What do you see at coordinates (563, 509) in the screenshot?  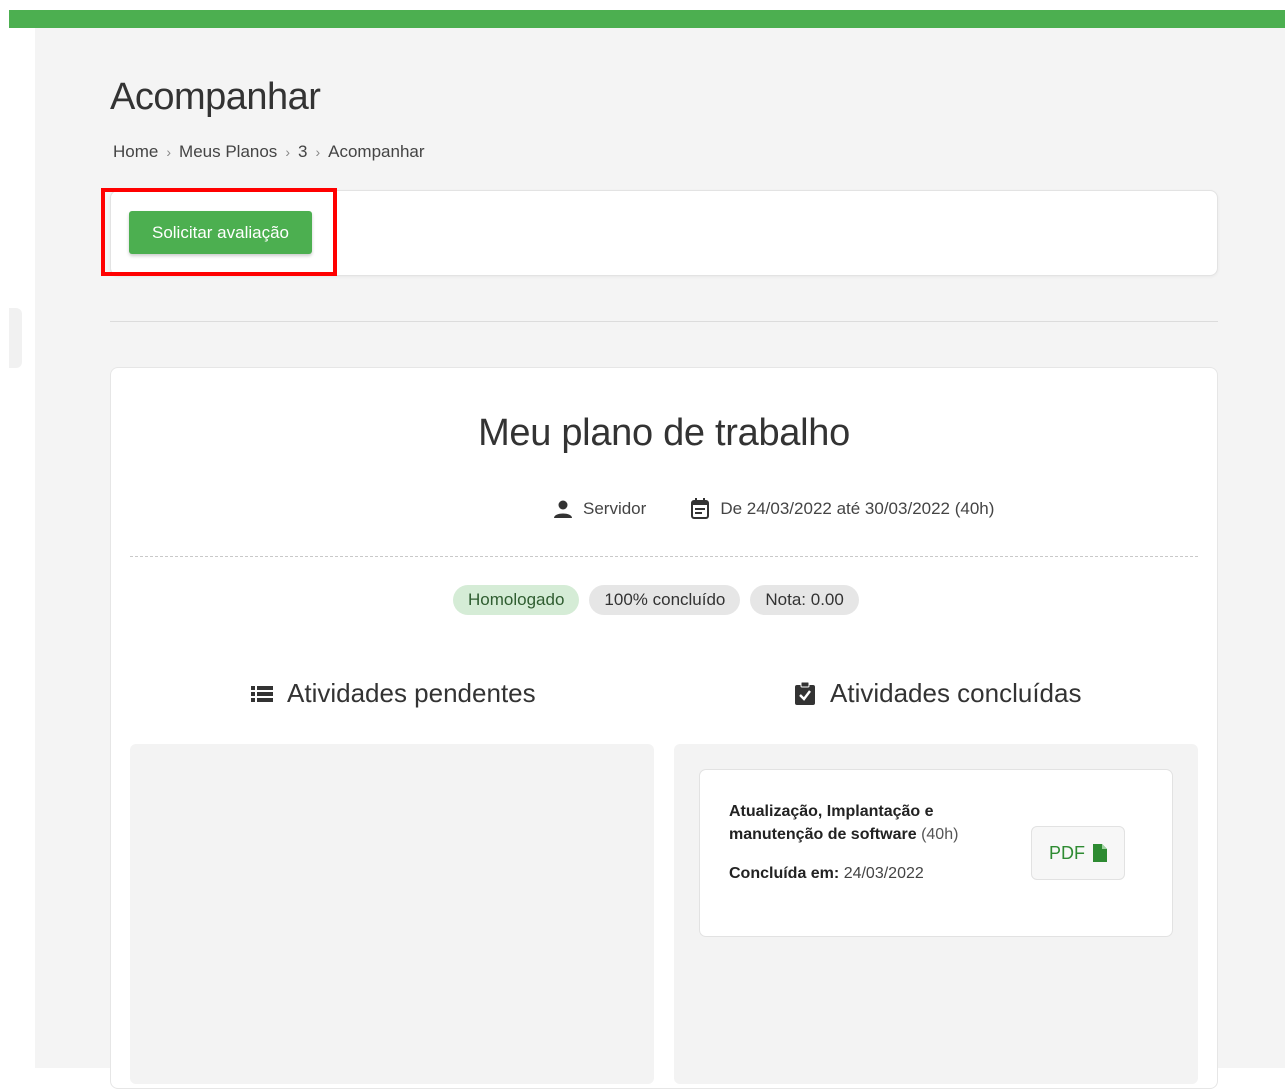 I see `person-icon` at bounding box center [563, 509].